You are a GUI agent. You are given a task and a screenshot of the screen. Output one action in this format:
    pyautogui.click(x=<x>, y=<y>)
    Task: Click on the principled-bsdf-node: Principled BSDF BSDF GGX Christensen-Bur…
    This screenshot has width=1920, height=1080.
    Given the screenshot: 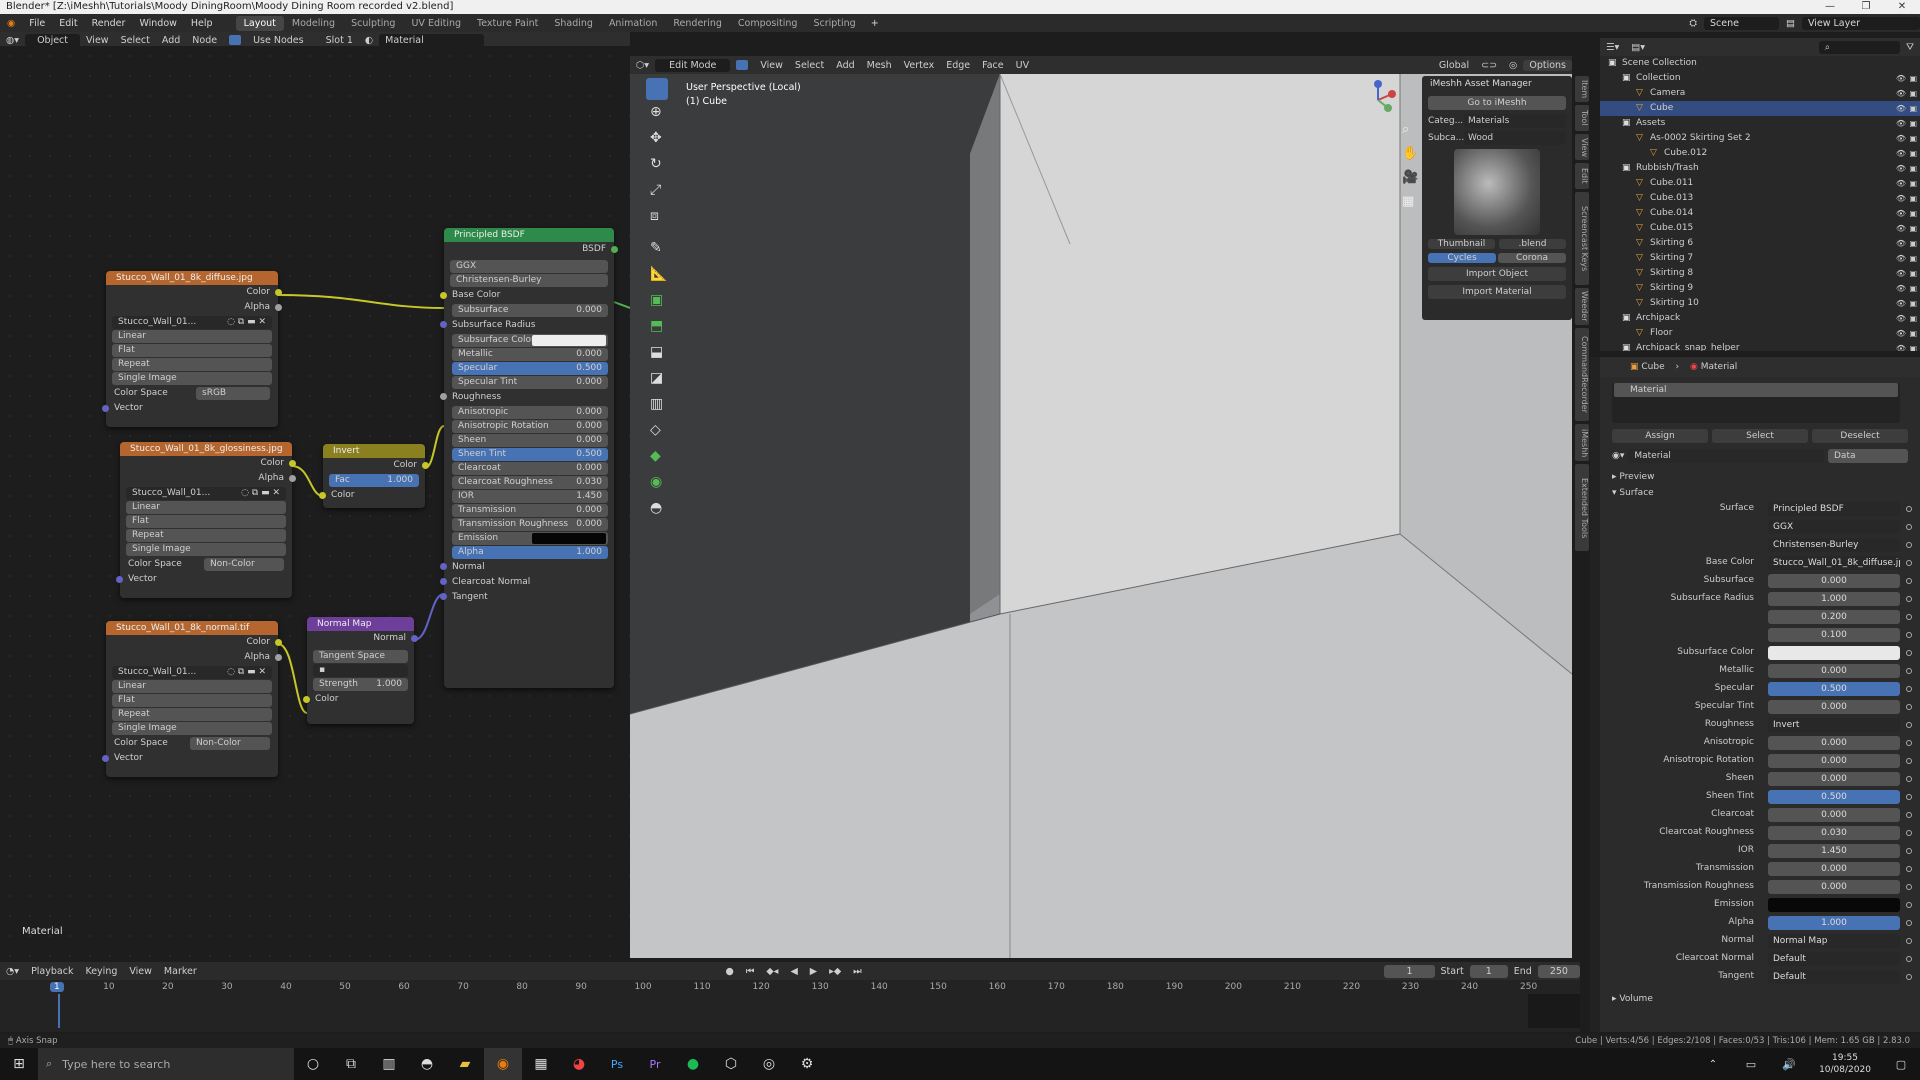 What is the action you would take?
    pyautogui.click(x=529, y=458)
    